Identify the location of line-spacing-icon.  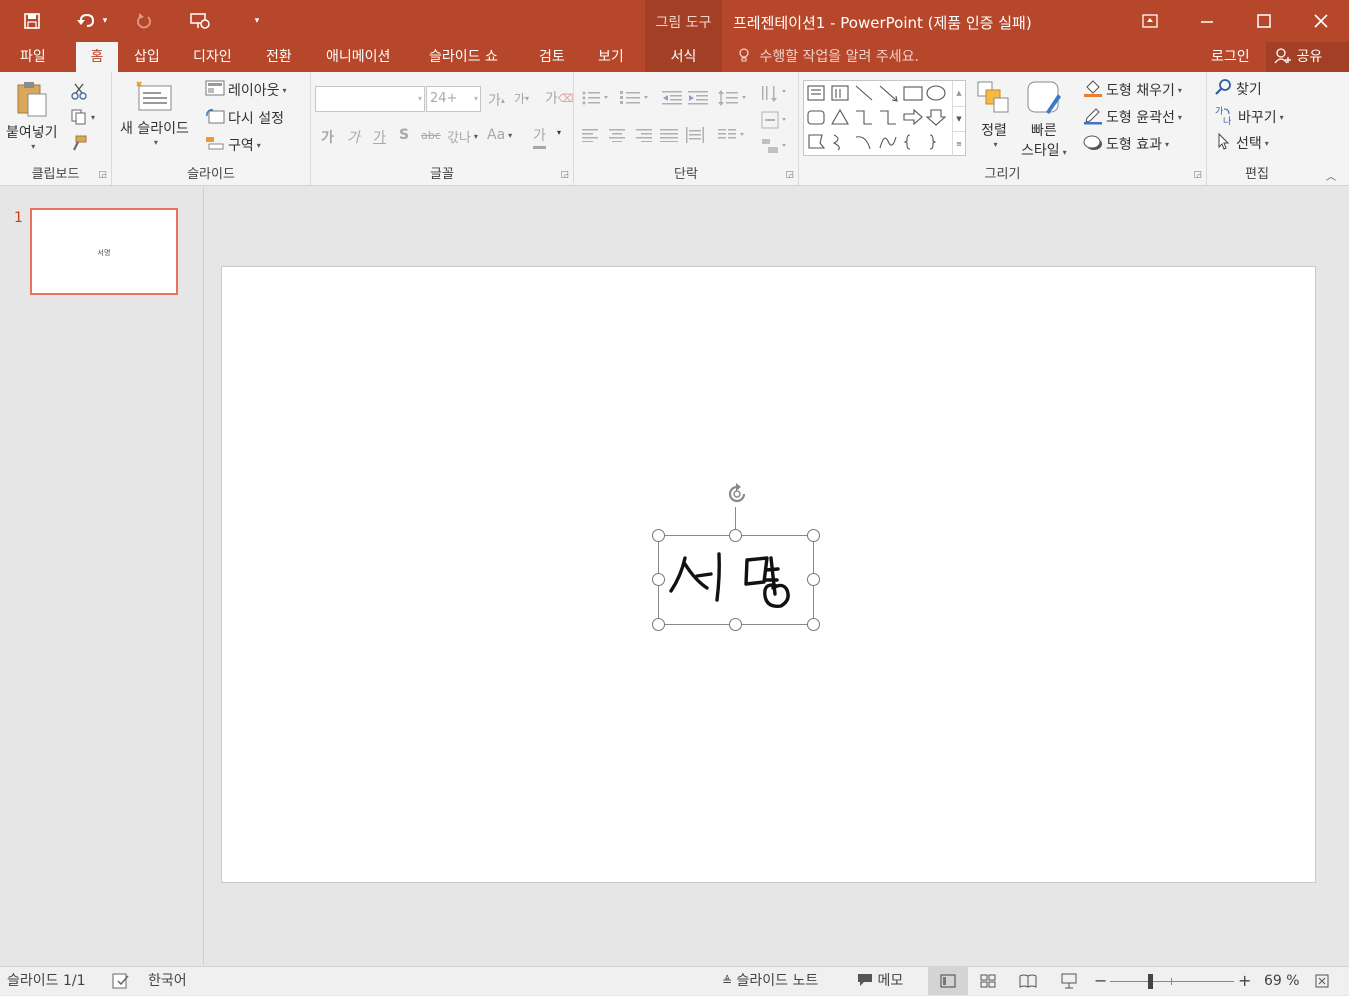
(733, 98).